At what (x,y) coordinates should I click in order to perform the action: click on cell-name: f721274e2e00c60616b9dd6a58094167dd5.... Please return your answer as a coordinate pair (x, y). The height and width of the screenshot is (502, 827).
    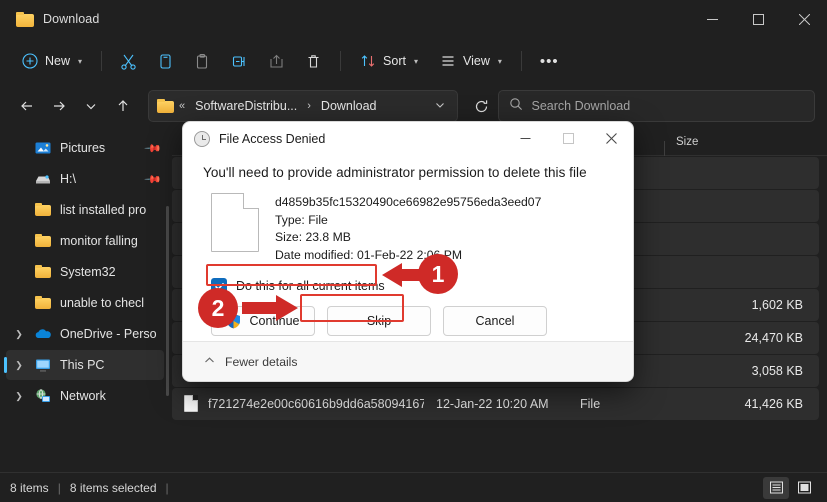
    Looking at the image, I should click on (316, 404).